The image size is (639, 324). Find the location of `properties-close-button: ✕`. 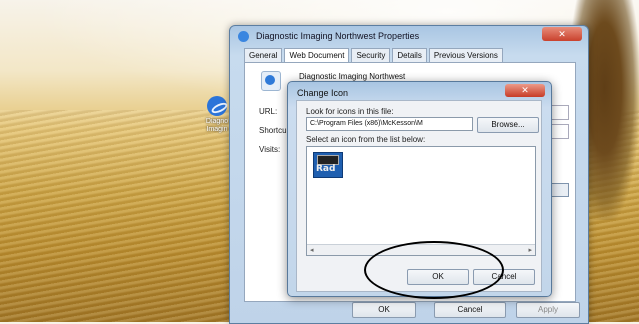

properties-close-button: ✕ is located at coordinates (562, 34).